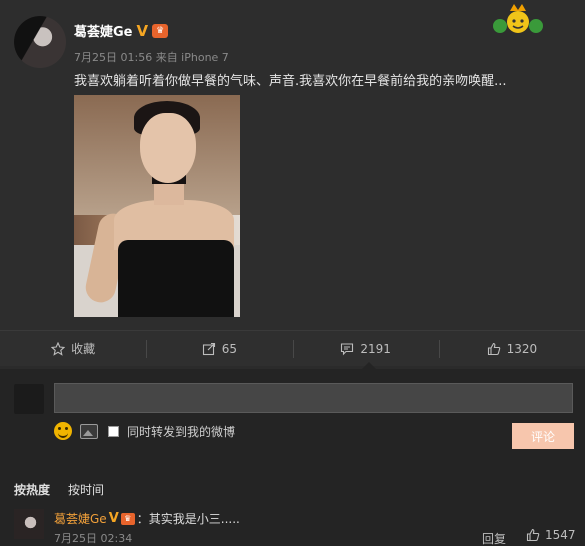  I want to click on composer-tools: 同时转发到我的微博, so click(144, 431).